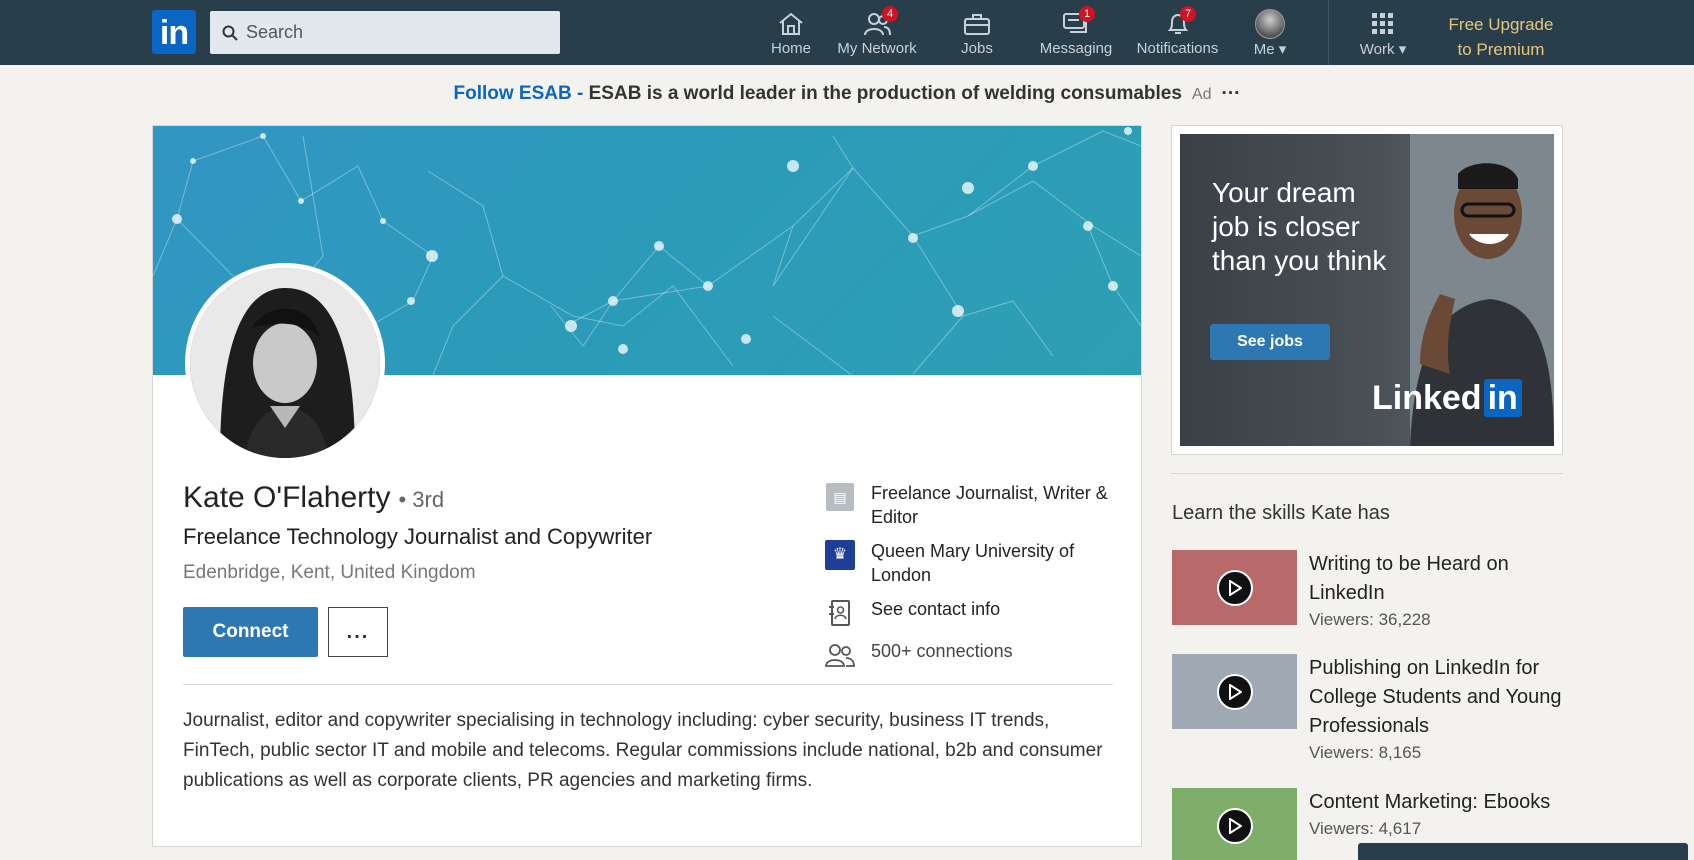 This screenshot has height=860, width=1694. I want to click on profile-divider, so click(648, 684).